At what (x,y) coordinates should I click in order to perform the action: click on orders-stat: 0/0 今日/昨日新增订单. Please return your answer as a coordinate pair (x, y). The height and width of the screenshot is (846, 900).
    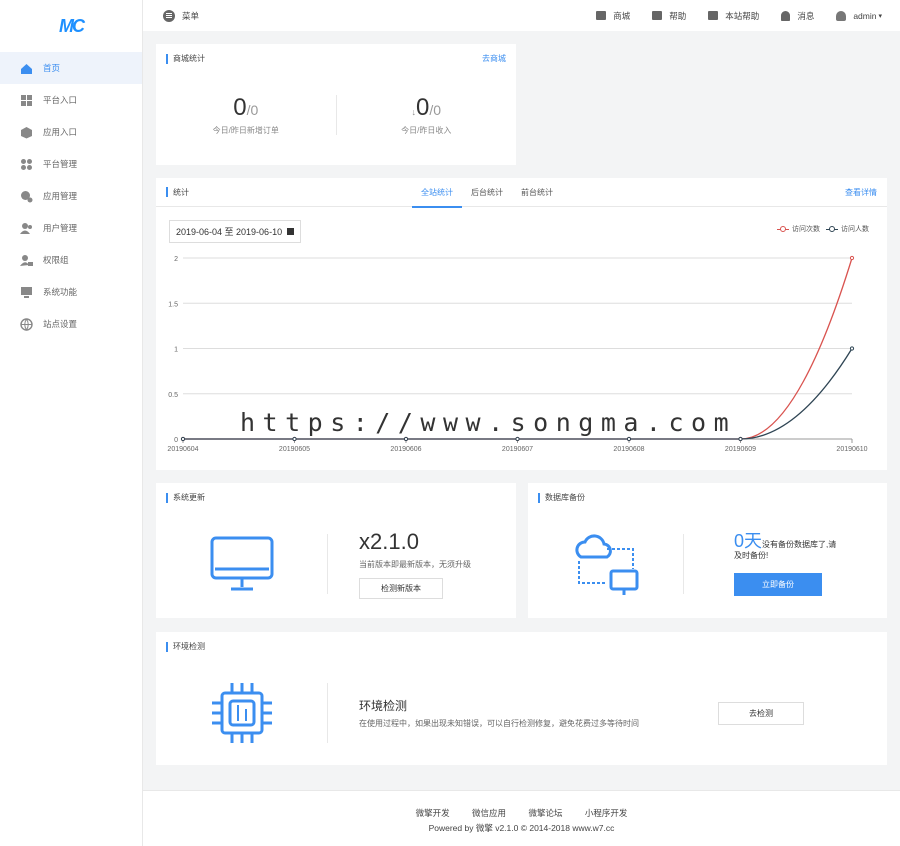
    Looking at the image, I should click on (245, 114).